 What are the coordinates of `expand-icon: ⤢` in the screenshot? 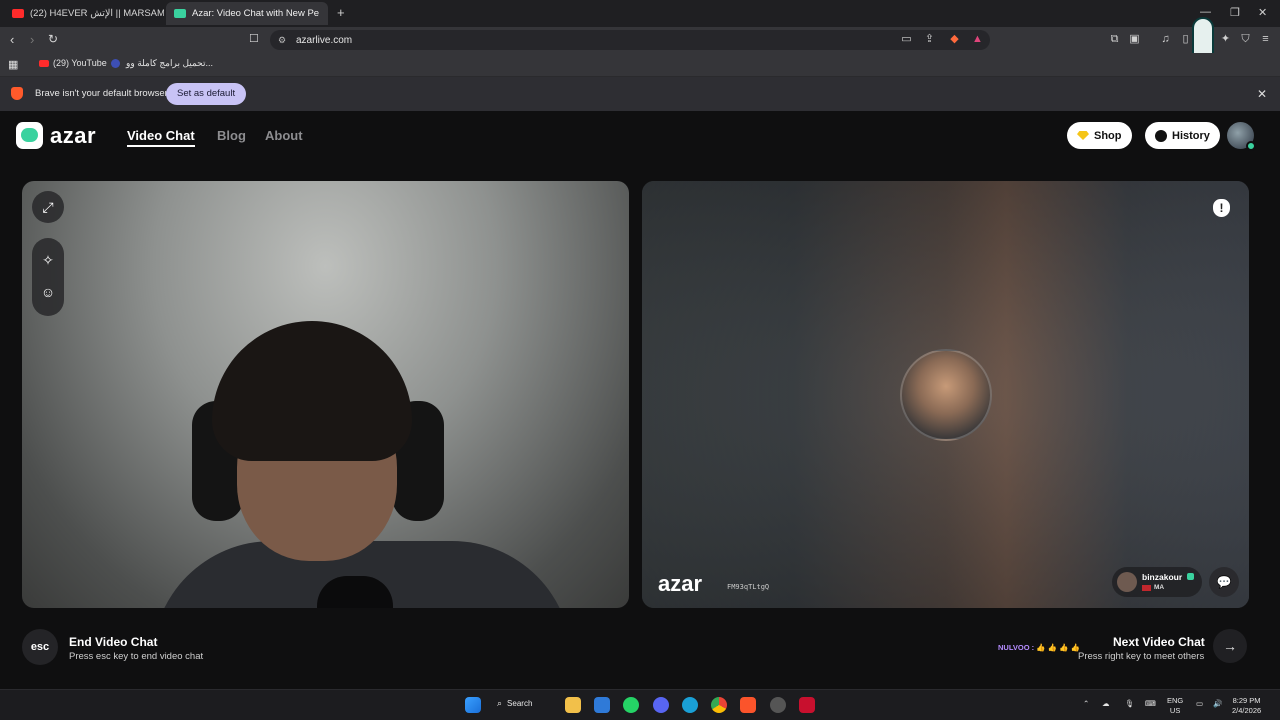 It's located at (48, 207).